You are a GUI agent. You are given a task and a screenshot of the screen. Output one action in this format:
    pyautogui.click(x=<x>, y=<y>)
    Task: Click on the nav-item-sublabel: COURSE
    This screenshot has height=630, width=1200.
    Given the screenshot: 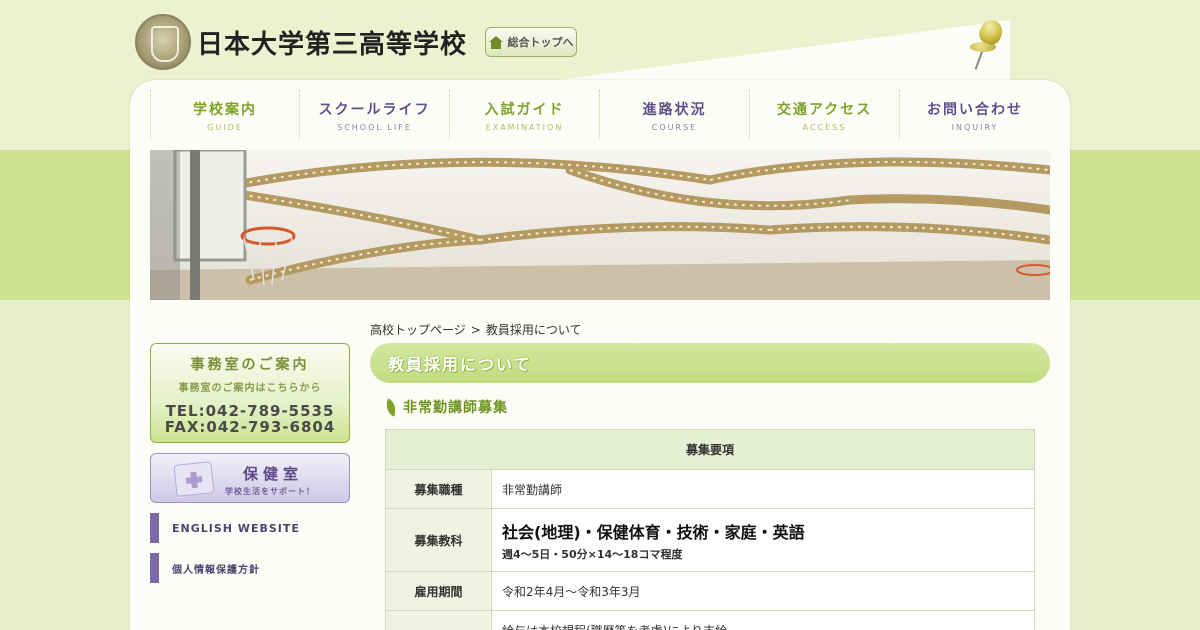 What is the action you would take?
    pyautogui.click(x=674, y=127)
    